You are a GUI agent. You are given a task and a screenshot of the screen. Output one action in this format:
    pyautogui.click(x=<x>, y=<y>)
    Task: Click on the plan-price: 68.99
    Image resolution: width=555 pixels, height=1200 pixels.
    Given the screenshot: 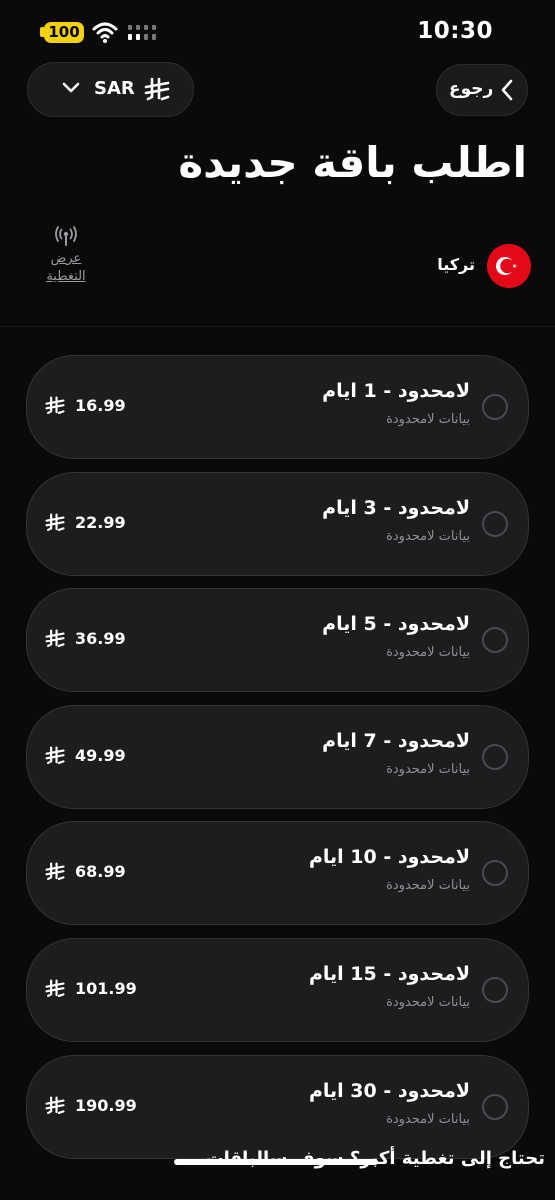 What is the action you would take?
    pyautogui.click(x=100, y=871)
    